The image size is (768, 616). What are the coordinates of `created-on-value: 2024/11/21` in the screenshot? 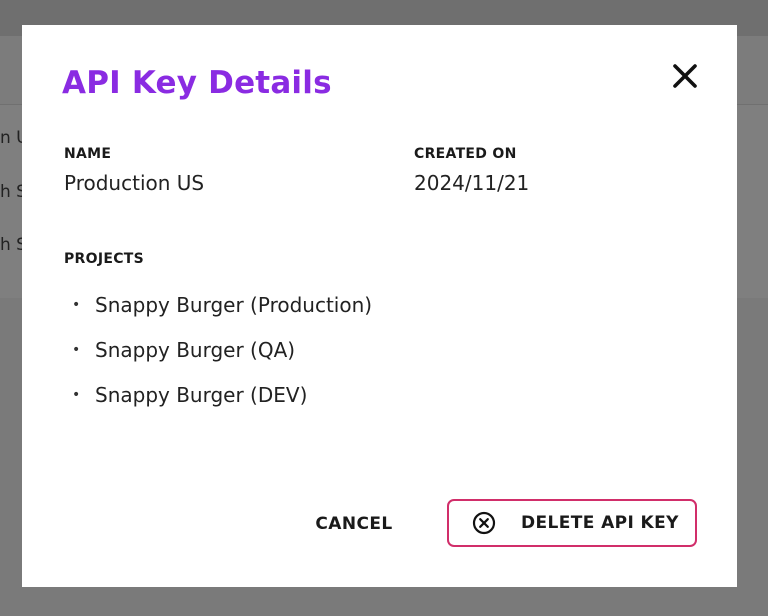 It's located at (472, 183).